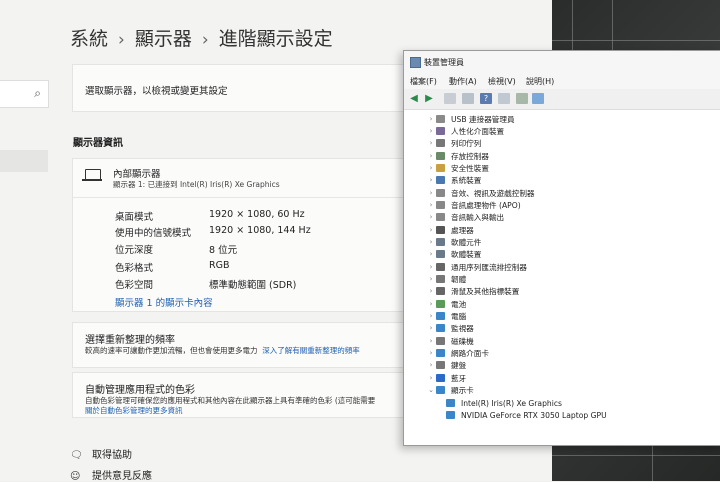 The height and width of the screenshot is (482, 720). What do you see at coordinates (470, 168) in the screenshot?
I see `tree-item-label: 安全性裝置` at bounding box center [470, 168].